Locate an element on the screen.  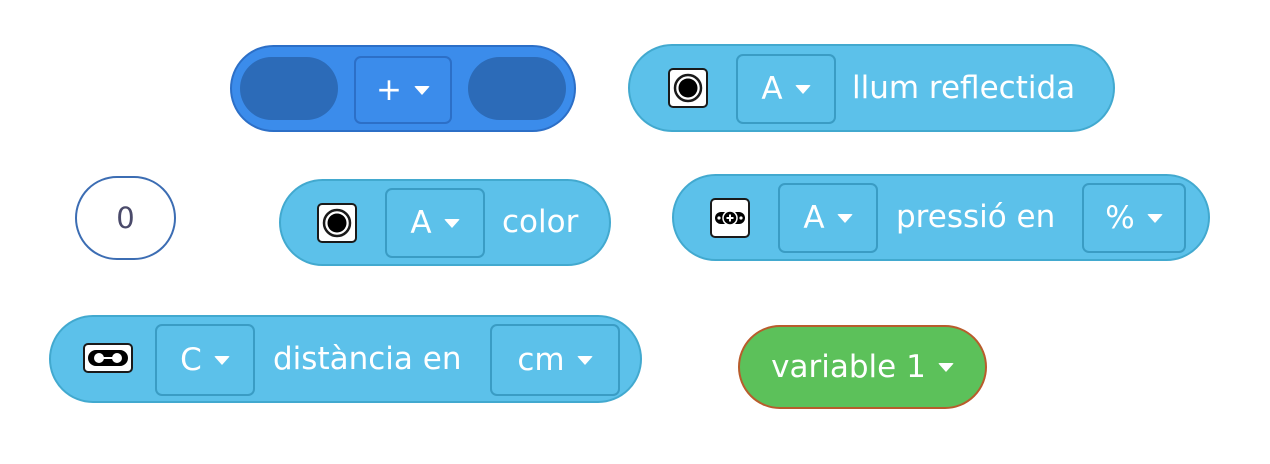
force-sensor-icon is located at coordinates (730, 218).